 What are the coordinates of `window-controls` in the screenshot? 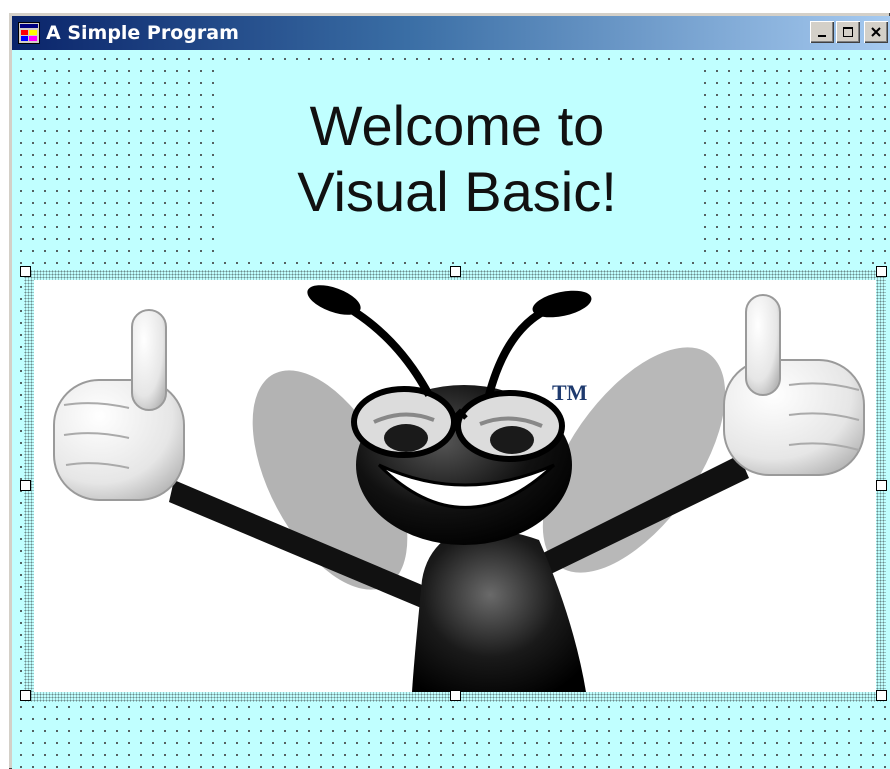 It's located at (849, 32).